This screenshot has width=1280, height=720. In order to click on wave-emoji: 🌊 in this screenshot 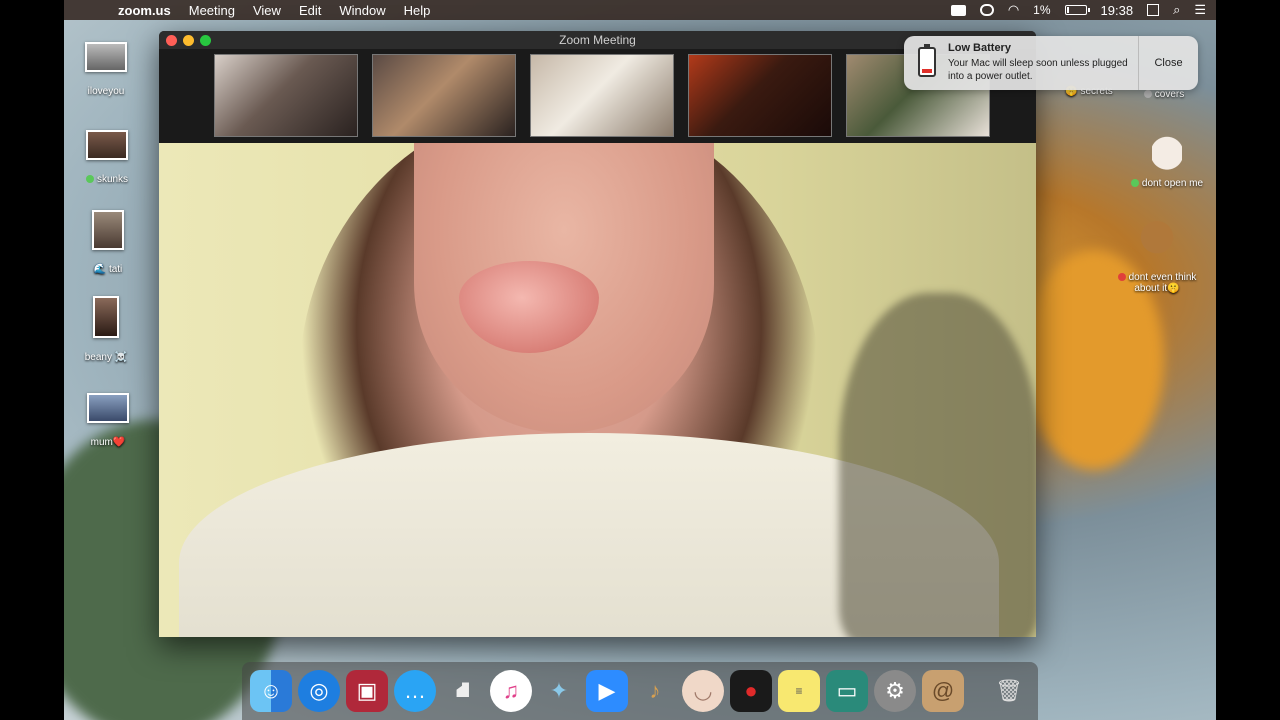, I will do `click(100, 269)`.